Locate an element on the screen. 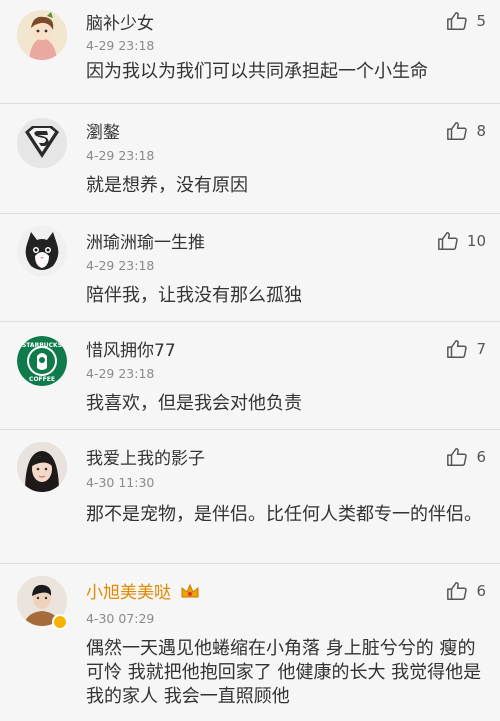 The image size is (500, 721). vip-crown-icon is located at coordinates (190, 590).